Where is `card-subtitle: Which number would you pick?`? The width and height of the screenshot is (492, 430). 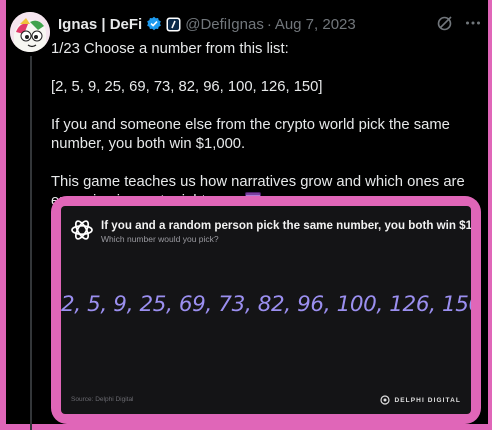 card-subtitle: Which number would you pick? is located at coordinates (160, 239).